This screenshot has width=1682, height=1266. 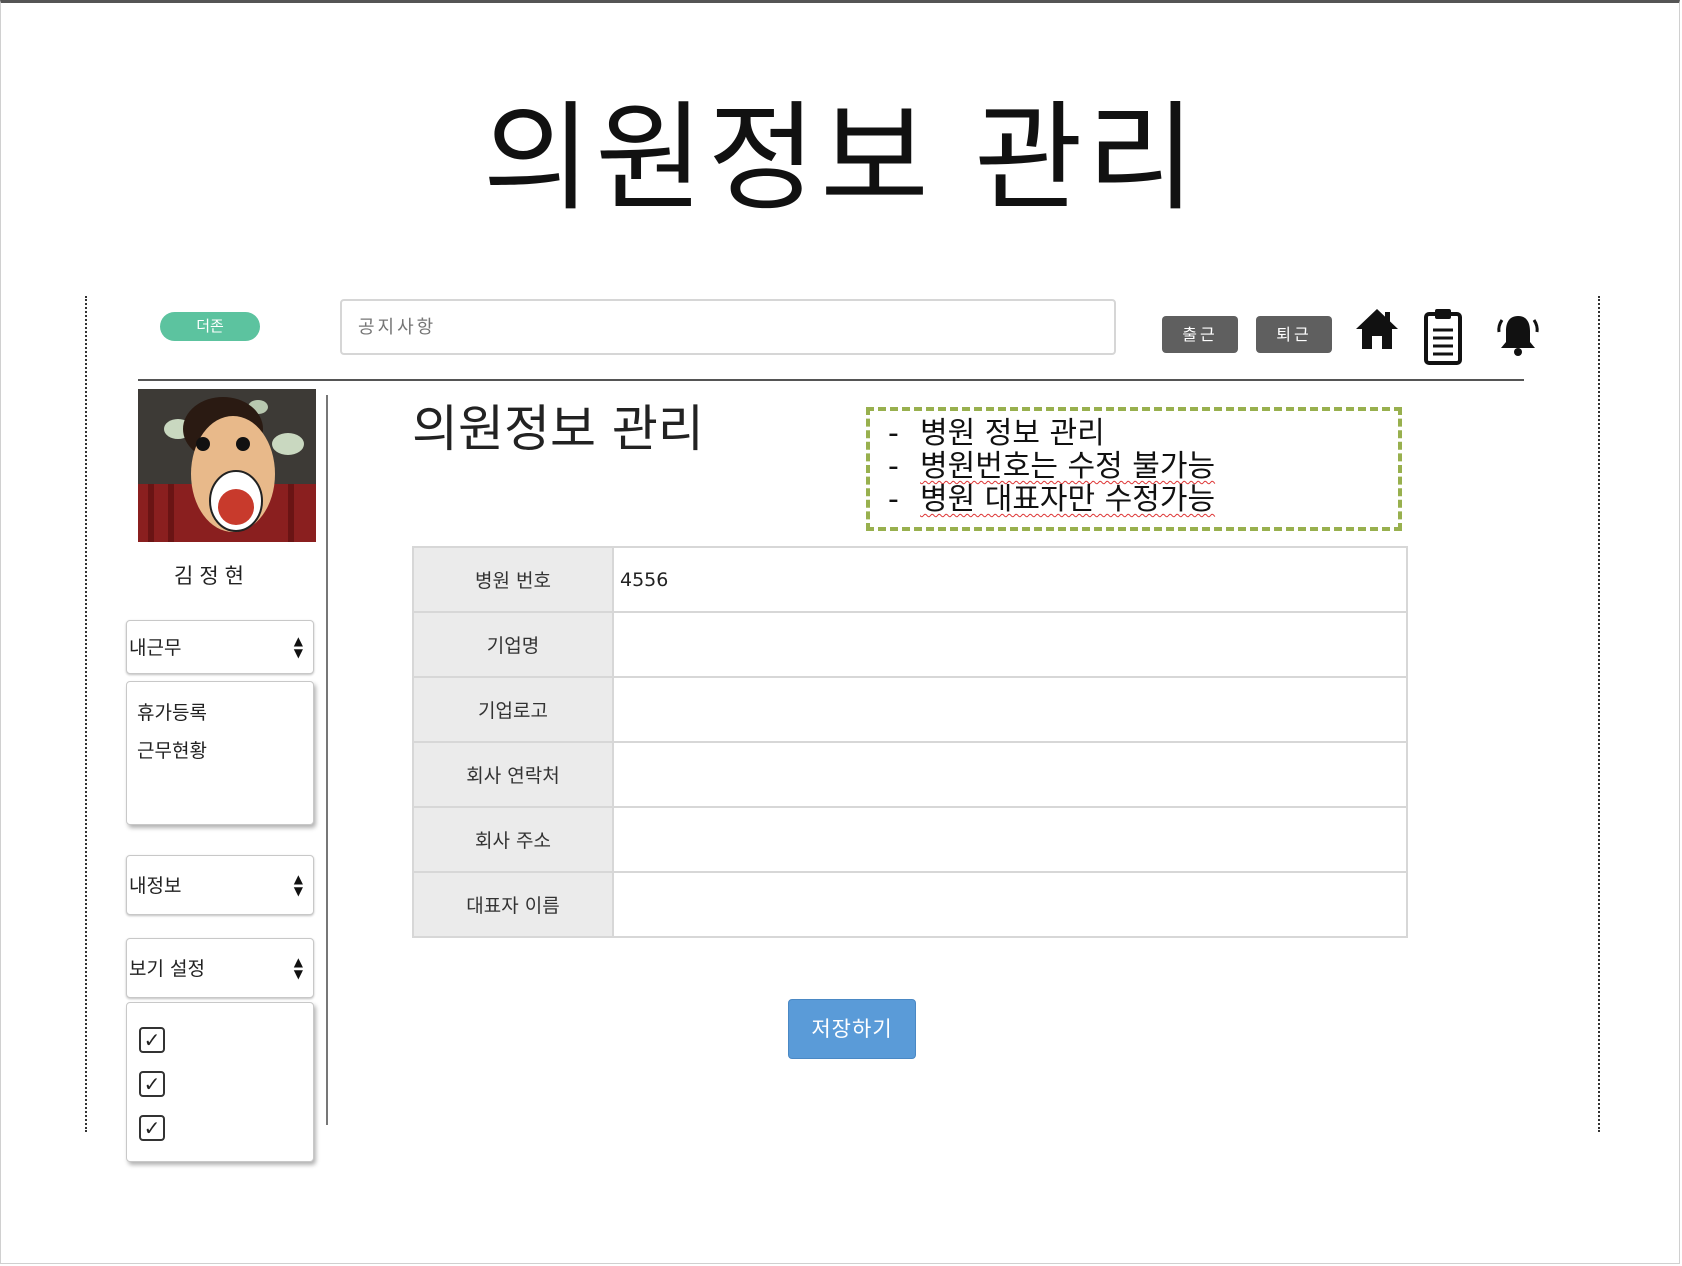 What do you see at coordinates (86, 714) in the screenshot?
I see `frame-dotted-left` at bounding box center [86, 714].